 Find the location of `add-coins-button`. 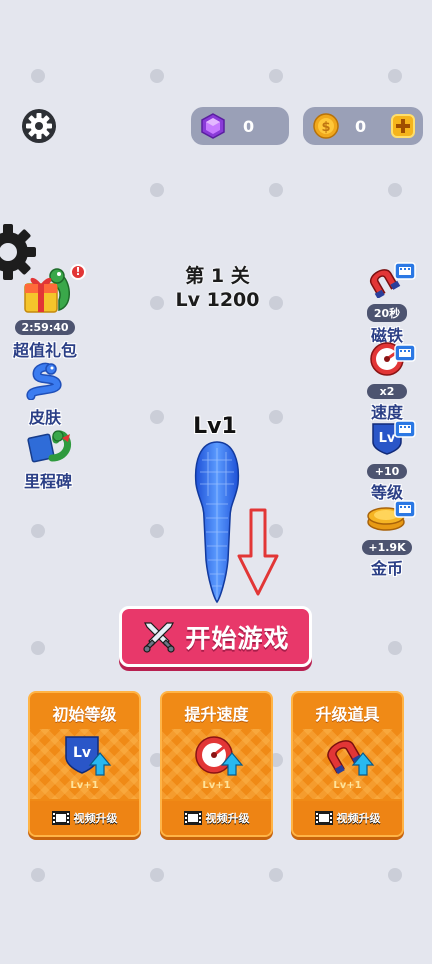

add-coins-button is located at coordinates (403, 126).